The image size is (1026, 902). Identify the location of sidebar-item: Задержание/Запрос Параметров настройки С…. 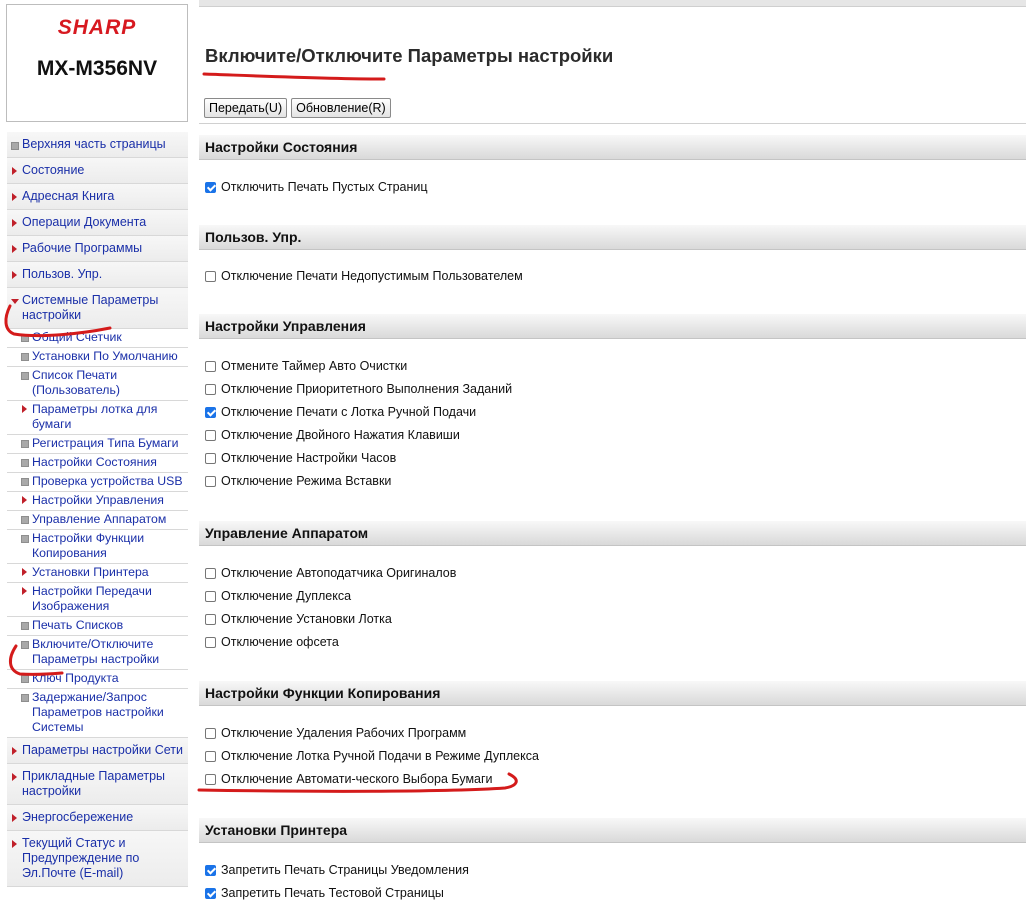
(97, 713).